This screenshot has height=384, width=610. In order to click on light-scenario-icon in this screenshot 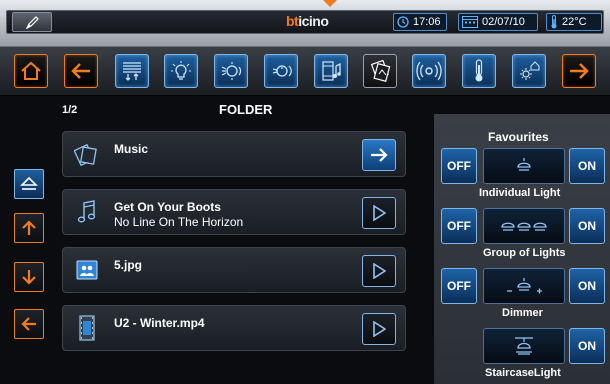, I will do `click(231, 71)`.